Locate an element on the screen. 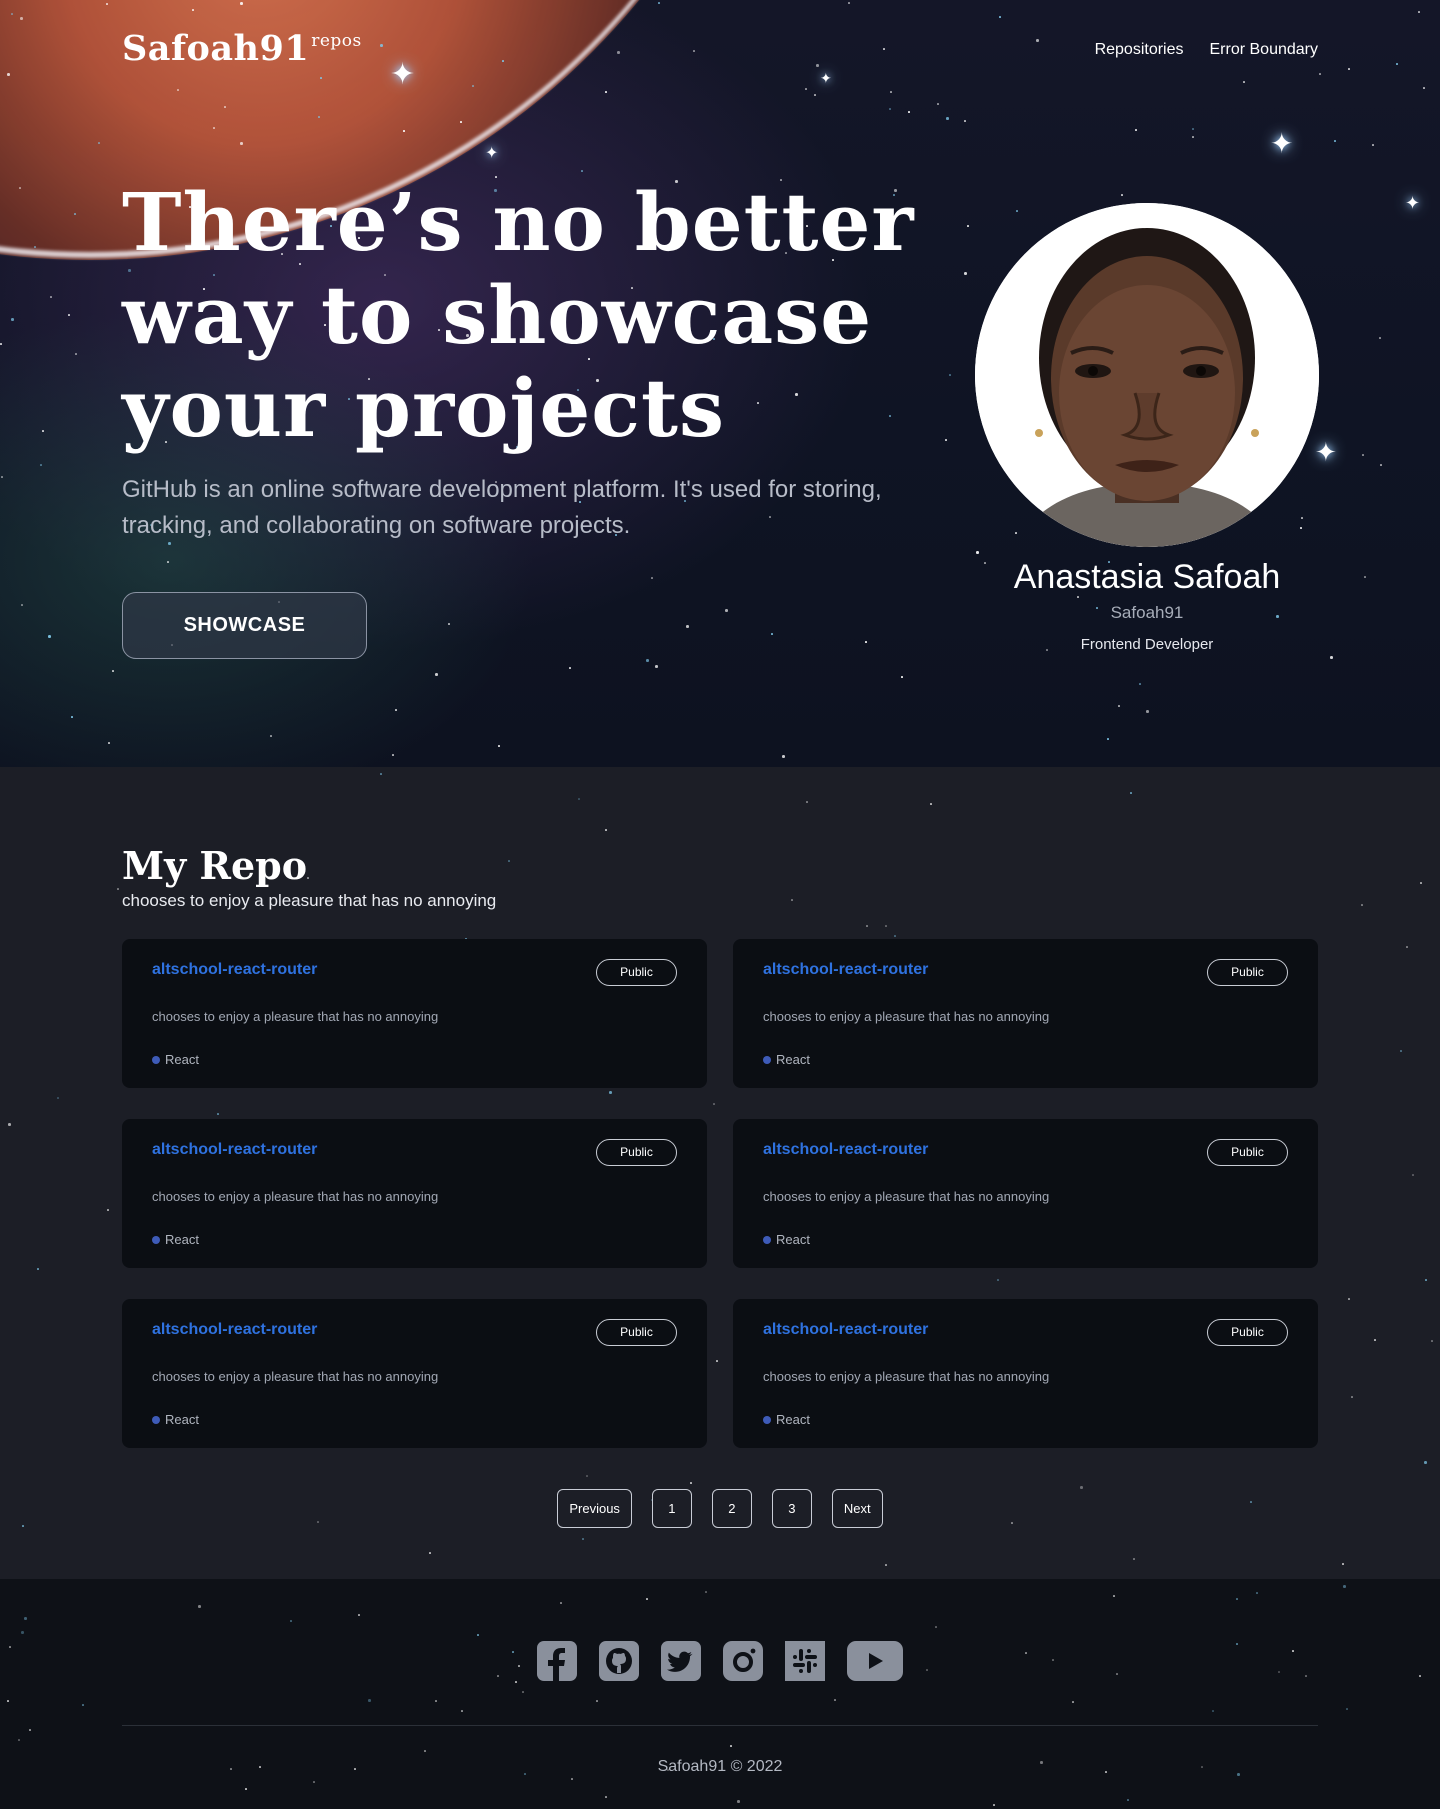 The width and height of the screenshot is (1440, 1809). brand-logo: Safoah91 repos is located at coordinates (242, 48).